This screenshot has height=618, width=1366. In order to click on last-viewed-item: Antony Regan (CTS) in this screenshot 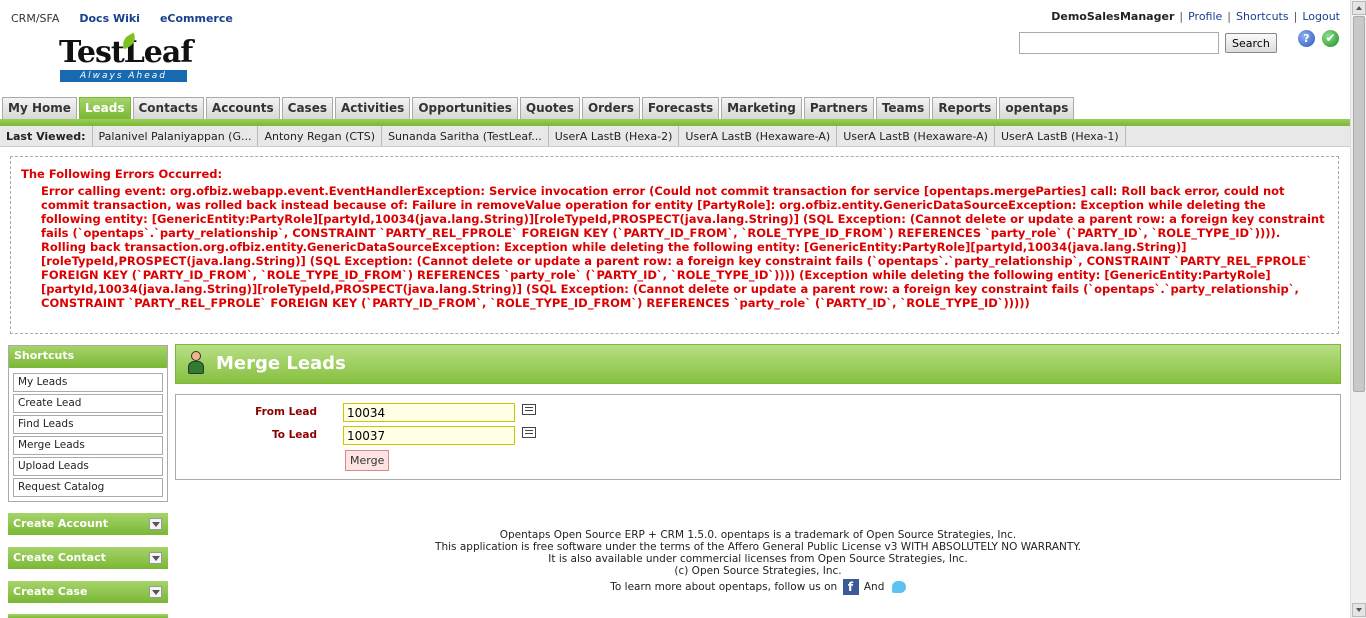, I will do `click(320, 136)`.